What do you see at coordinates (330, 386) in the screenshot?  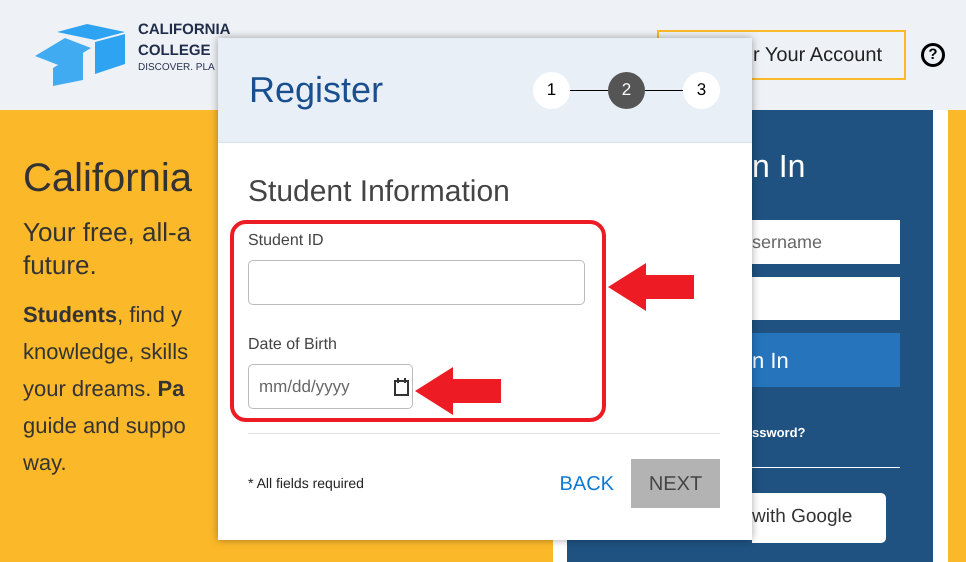 I see `date-field: mm/dd/yyyy` at bounding box center [330, 386].